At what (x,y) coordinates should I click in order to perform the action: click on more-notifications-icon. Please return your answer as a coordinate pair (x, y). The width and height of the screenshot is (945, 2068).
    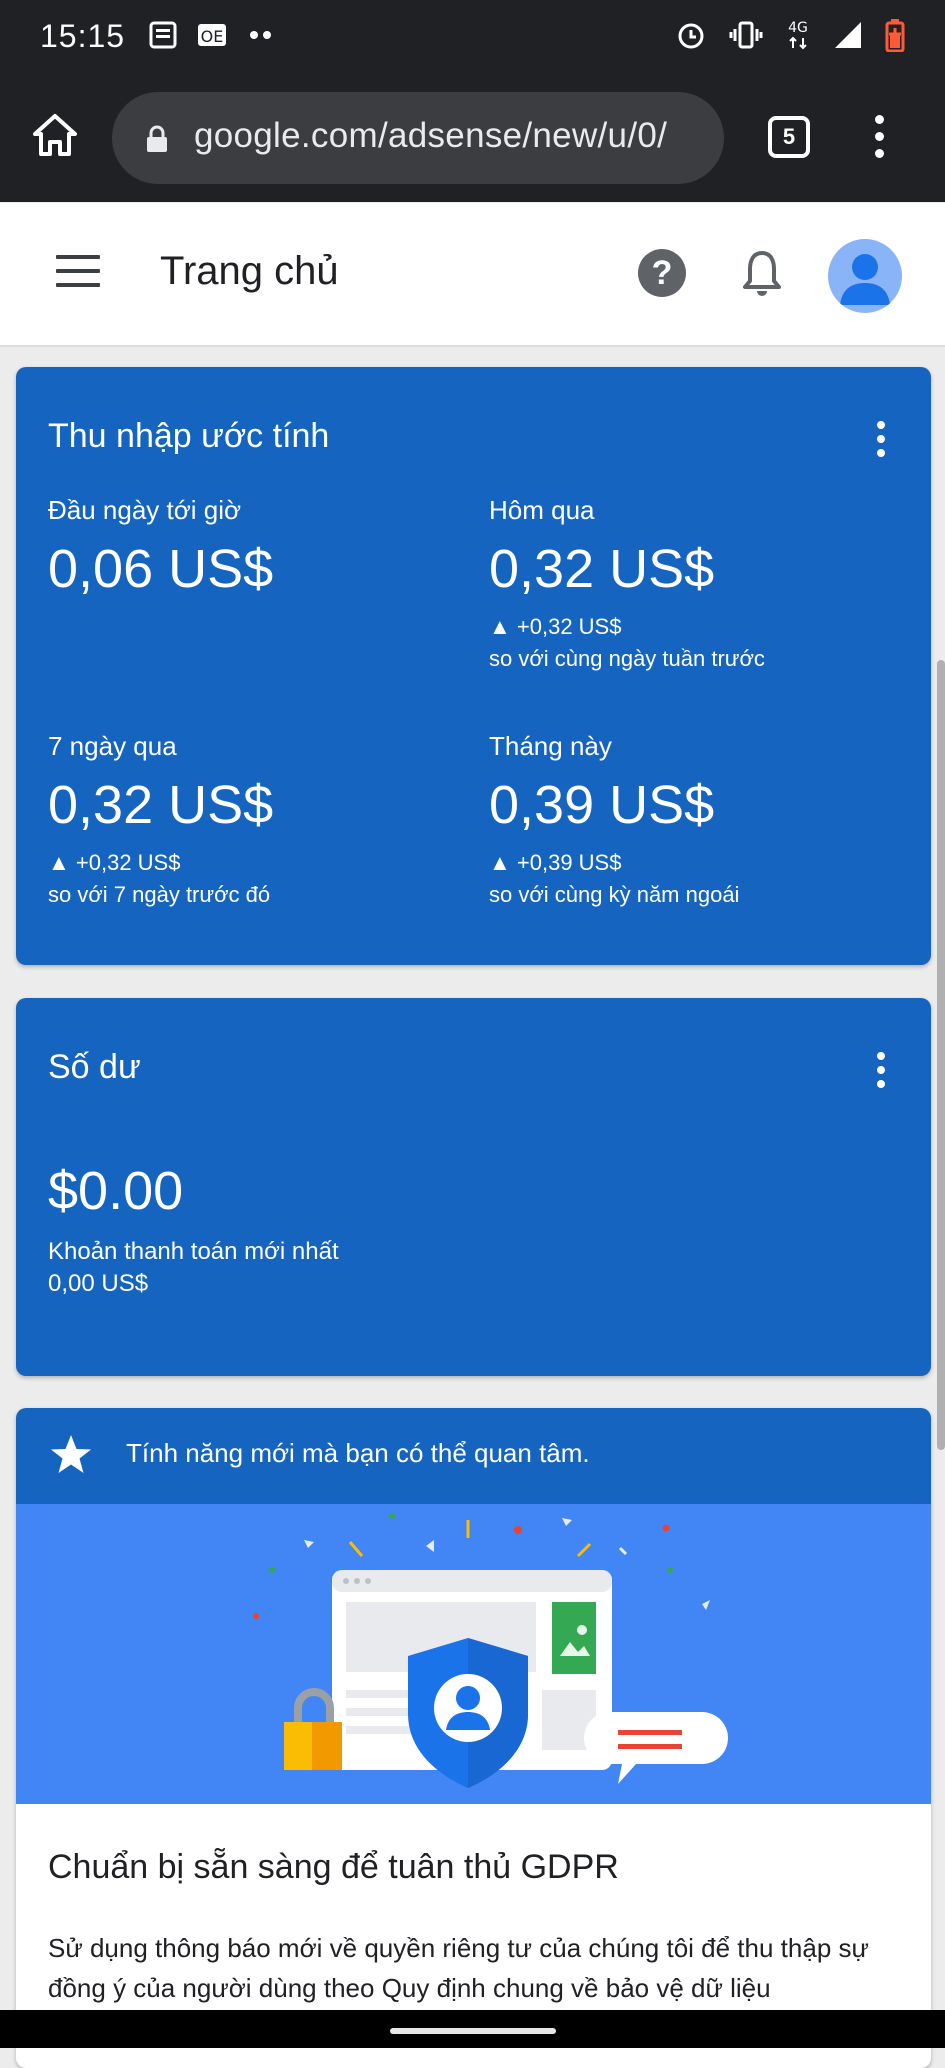
    Looking at the image, I should click on (260, 35).